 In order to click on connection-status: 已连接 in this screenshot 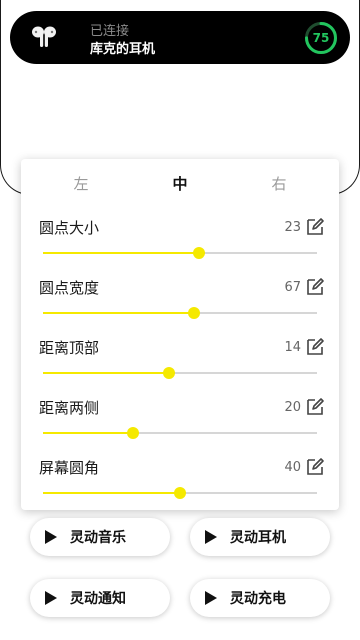, I will do `click(110, 31)`.